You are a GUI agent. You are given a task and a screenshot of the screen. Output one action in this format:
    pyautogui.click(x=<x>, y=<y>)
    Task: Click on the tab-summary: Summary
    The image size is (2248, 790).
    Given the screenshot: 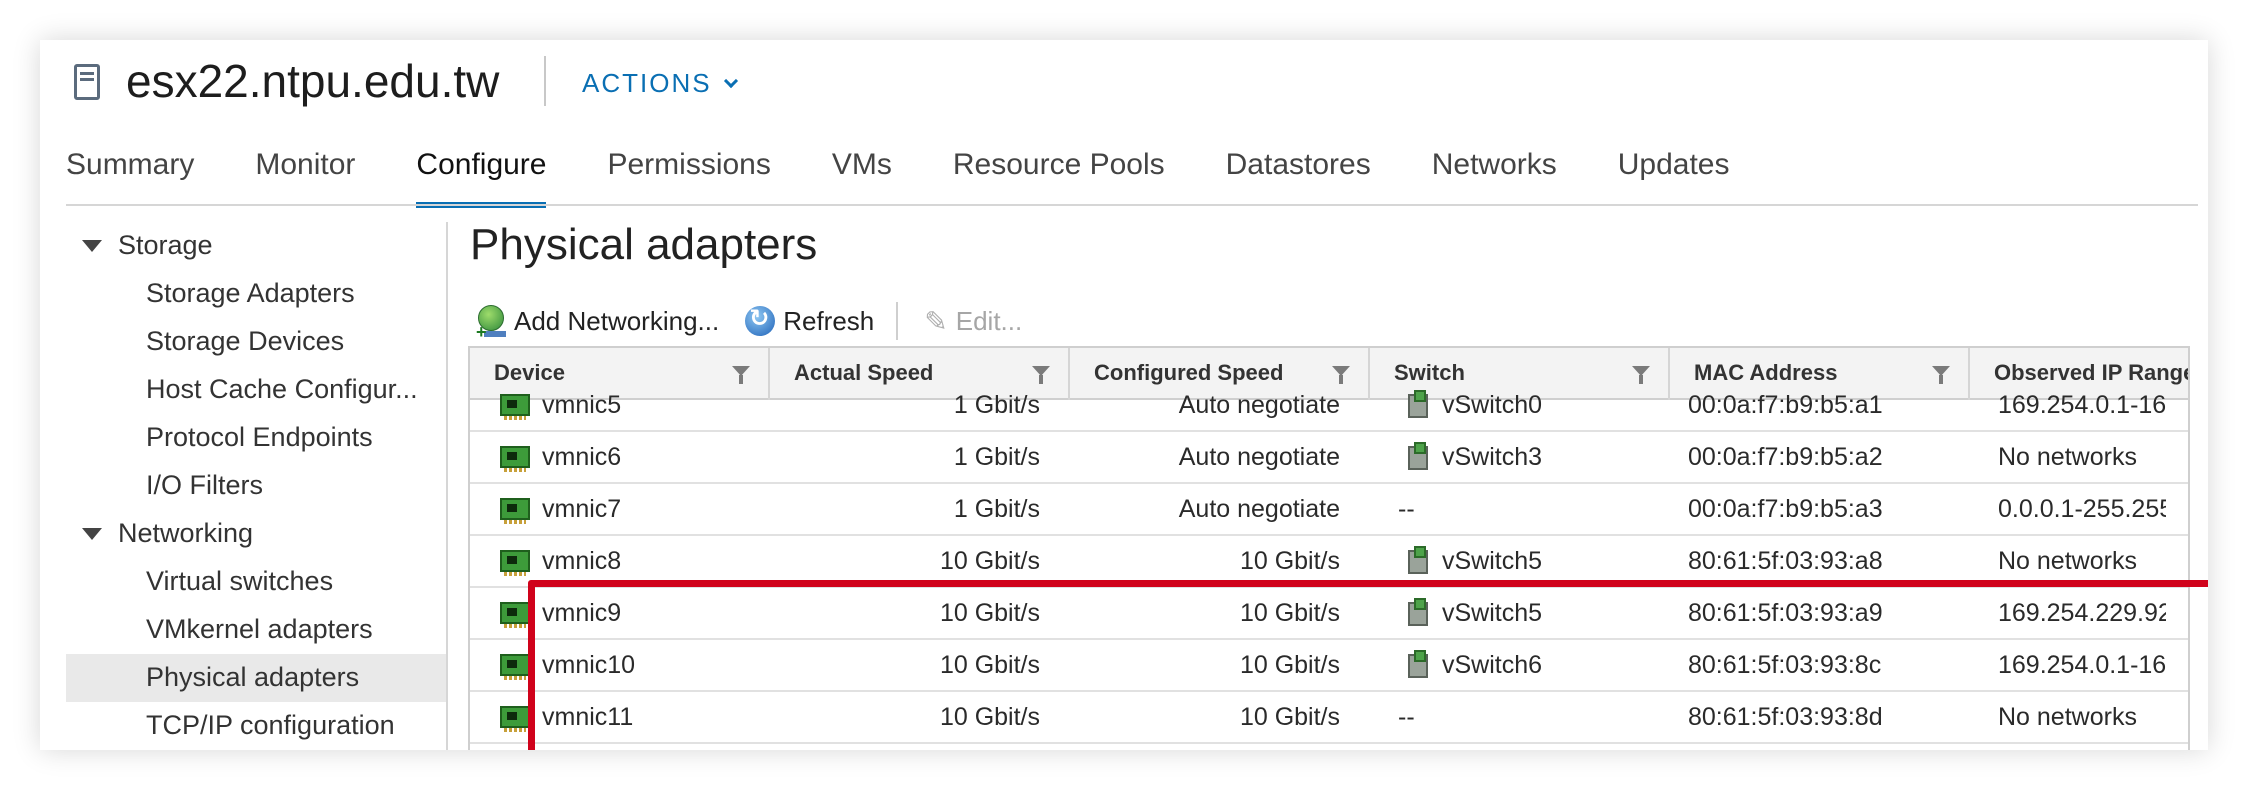 What is the action you would take?
    pyautogui.click(x=130, y=175)
    